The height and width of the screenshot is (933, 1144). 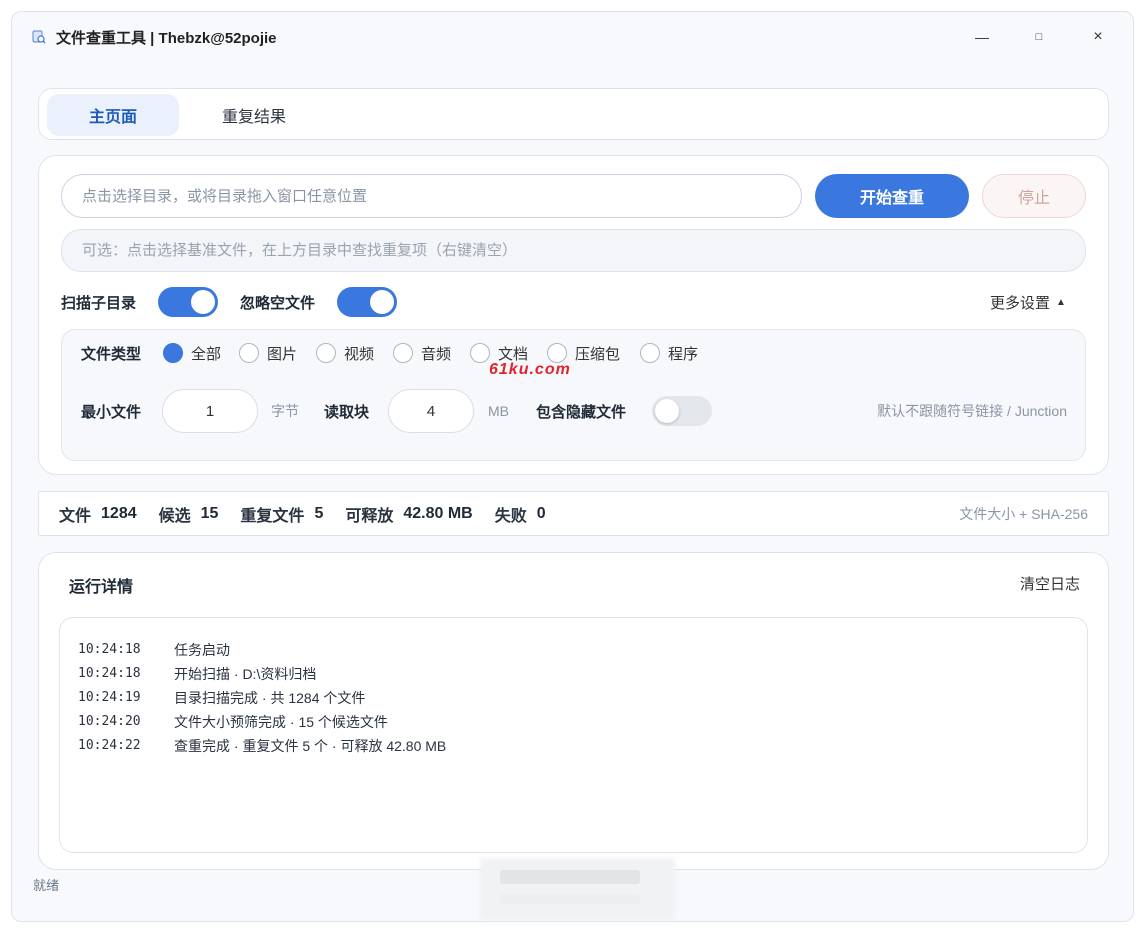 I want to click on log-message: 开始扫描 · D:\资料归档, so click(x=245, y=674).